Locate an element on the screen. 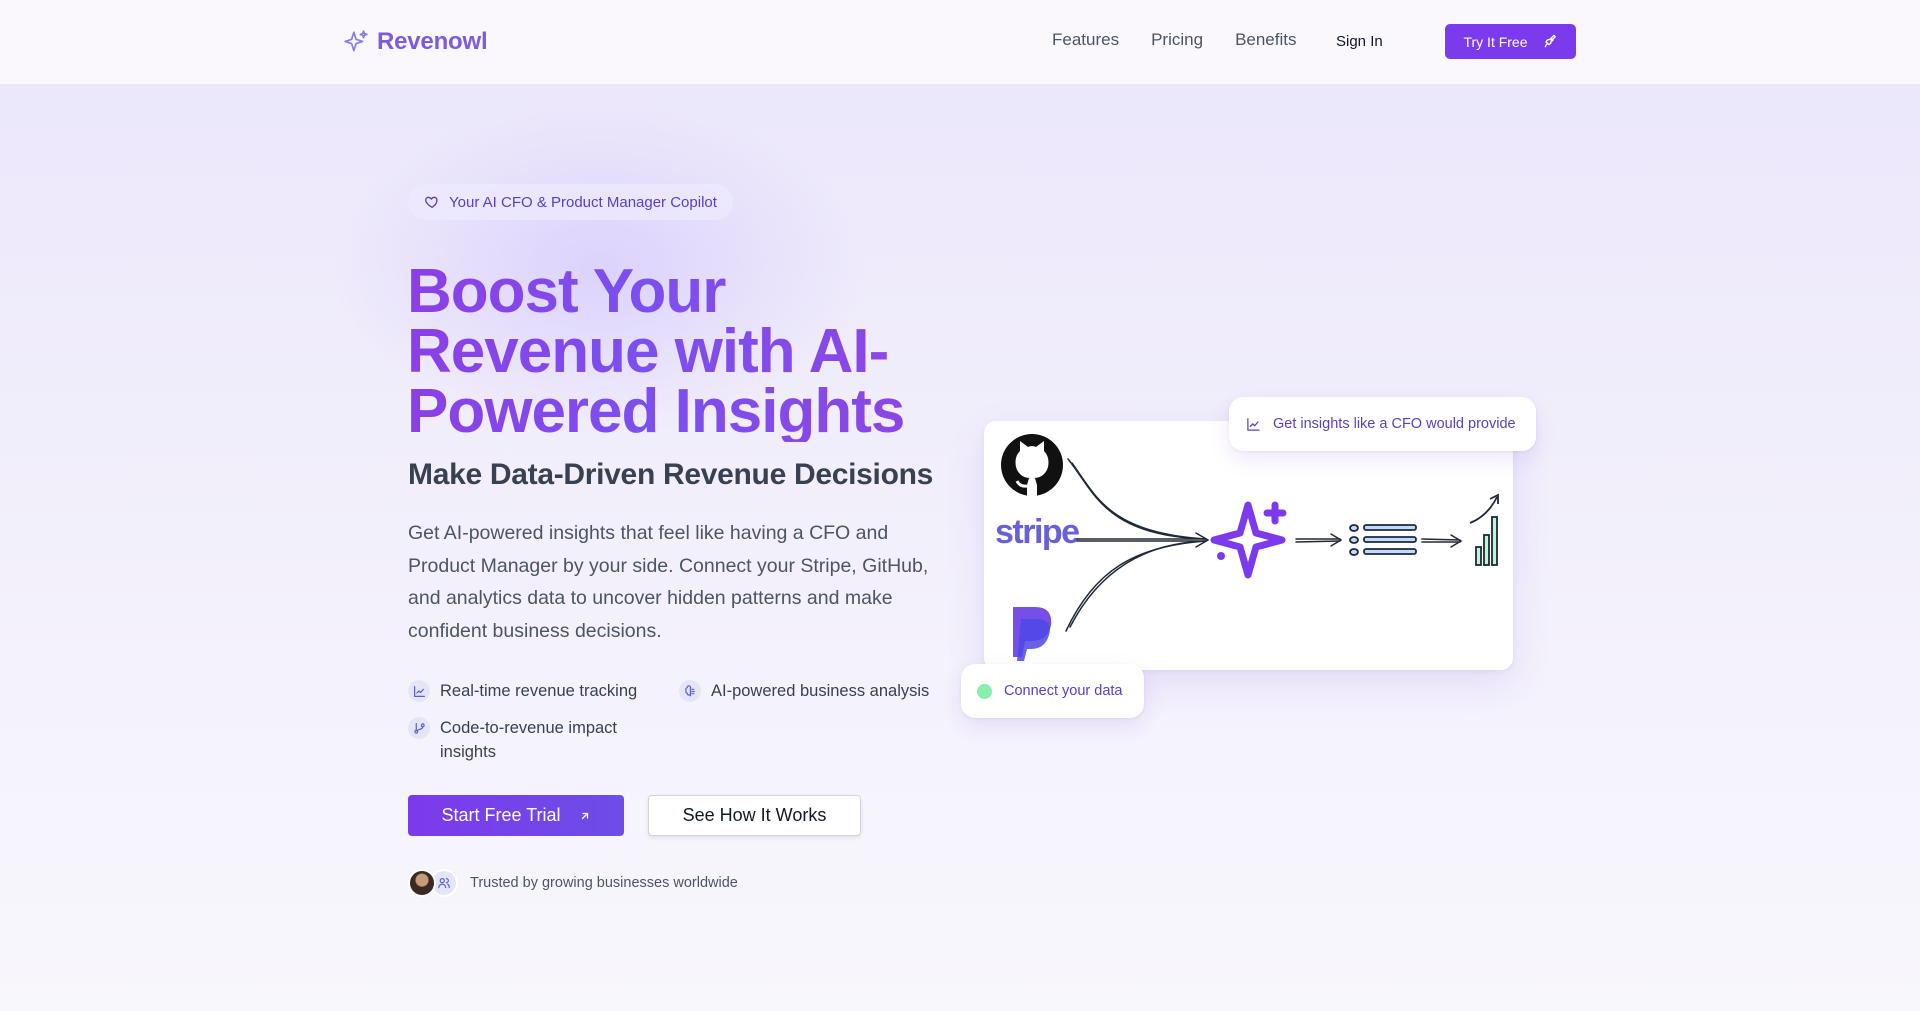 The height and width of the screenshot is (1011, 1920). stripe-logo: stripe is located at coordinates (1037, 532).